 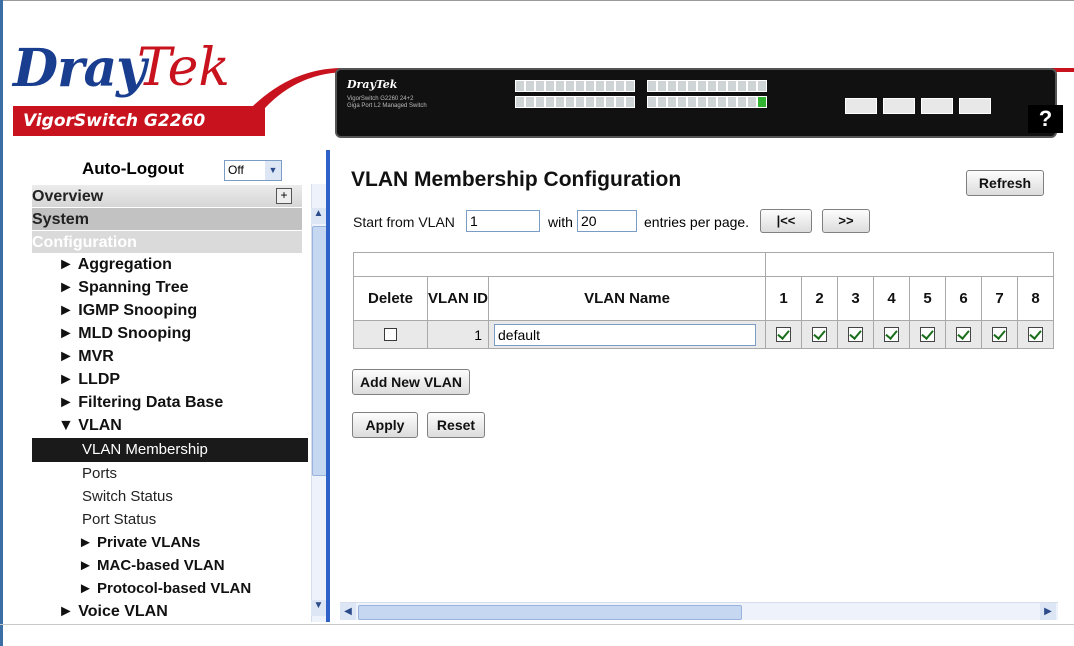 What do you see at coordinates (127, 496) in the screenshot?
I see `nav-item-switch-status: Switch Status` at bounding box center [127, 496].